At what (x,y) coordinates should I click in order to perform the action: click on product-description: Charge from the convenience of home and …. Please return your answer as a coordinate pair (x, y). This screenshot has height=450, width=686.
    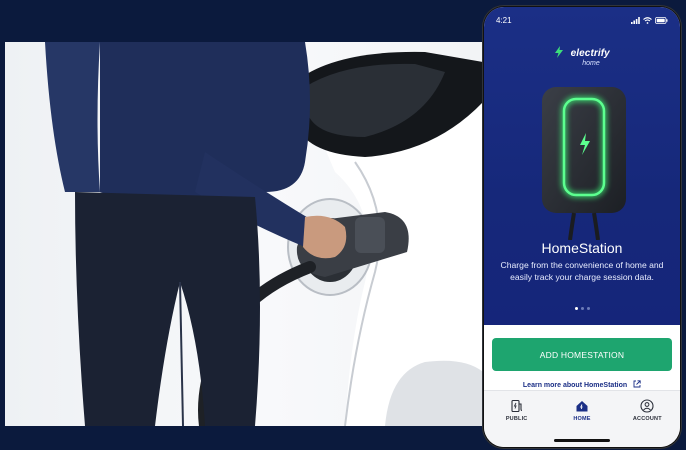
    Looking at the image, I should click on (582, 271).